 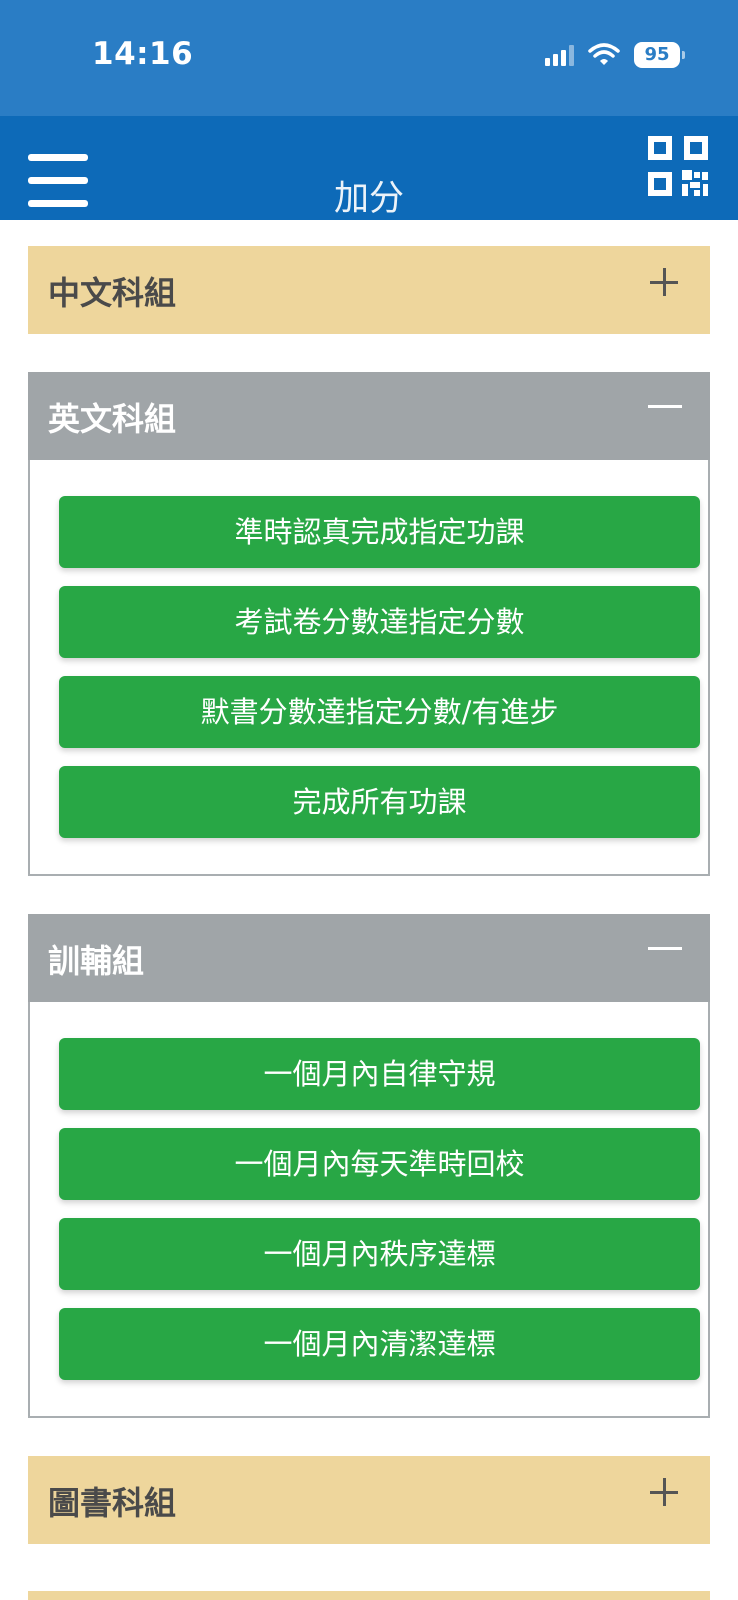 I want to click on panel-title: 訓輔組, so click(x=96, y=961).